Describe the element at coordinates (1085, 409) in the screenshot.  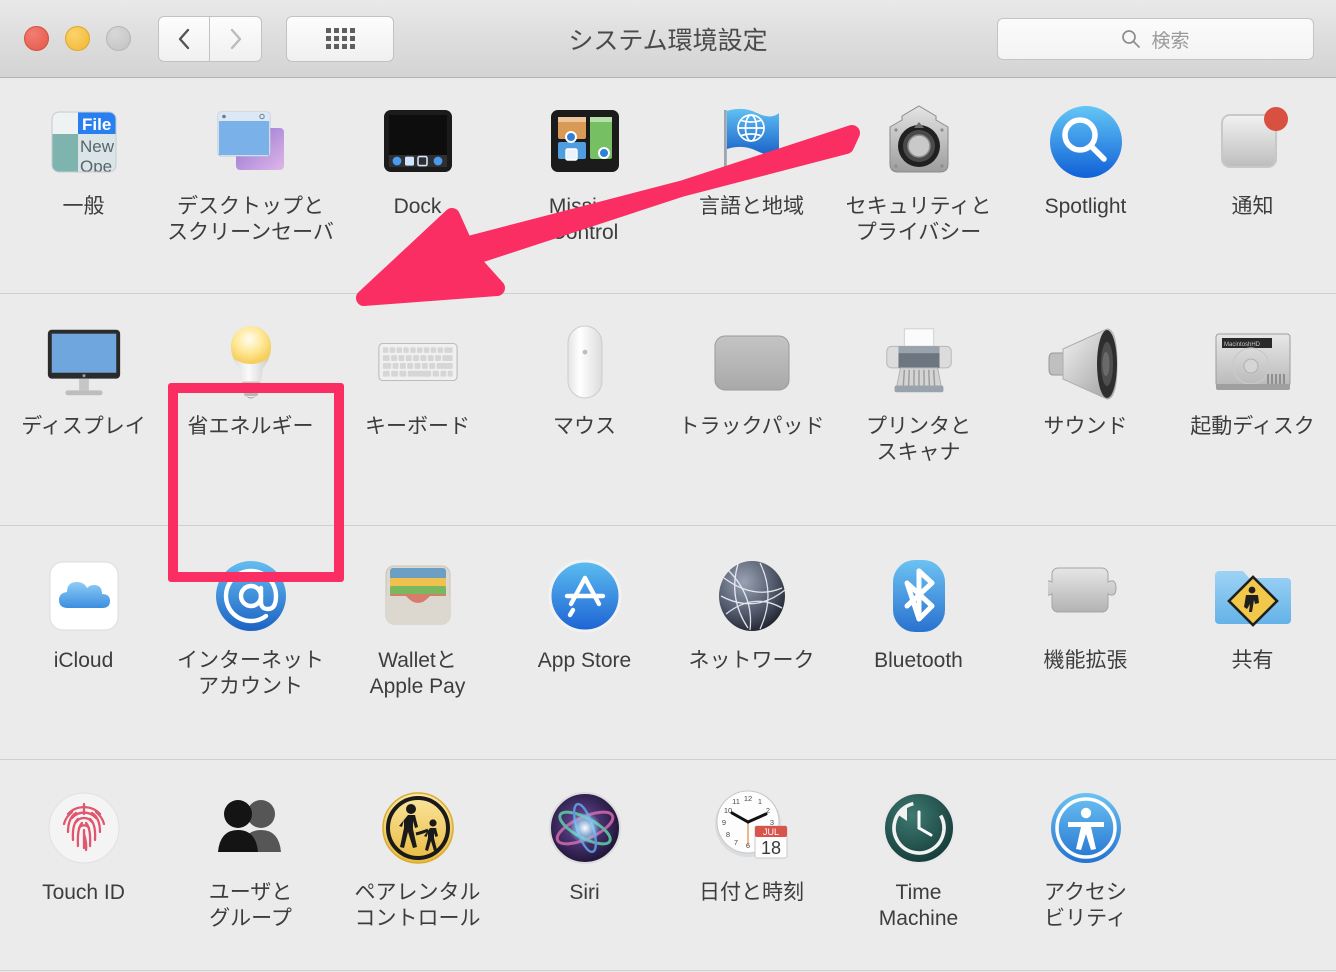
I see `pref-pane-sound: サウンド` at that location.